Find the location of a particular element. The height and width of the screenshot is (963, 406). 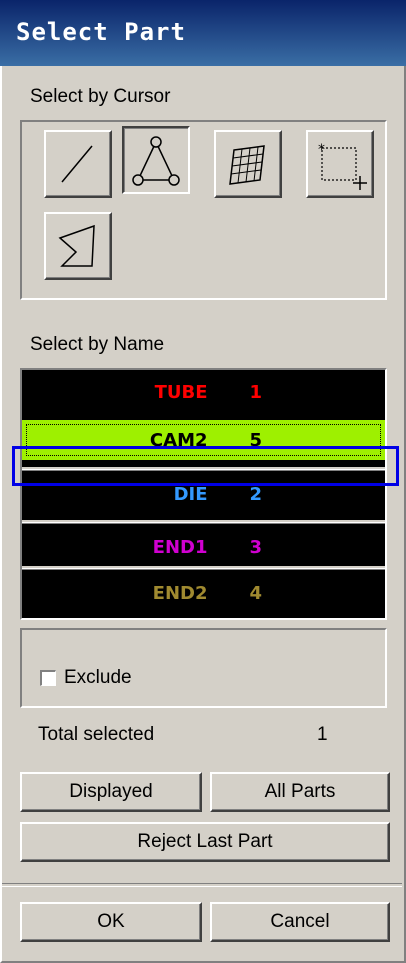

part-row-end2: END2 4 is located at coordinates (203, 593).